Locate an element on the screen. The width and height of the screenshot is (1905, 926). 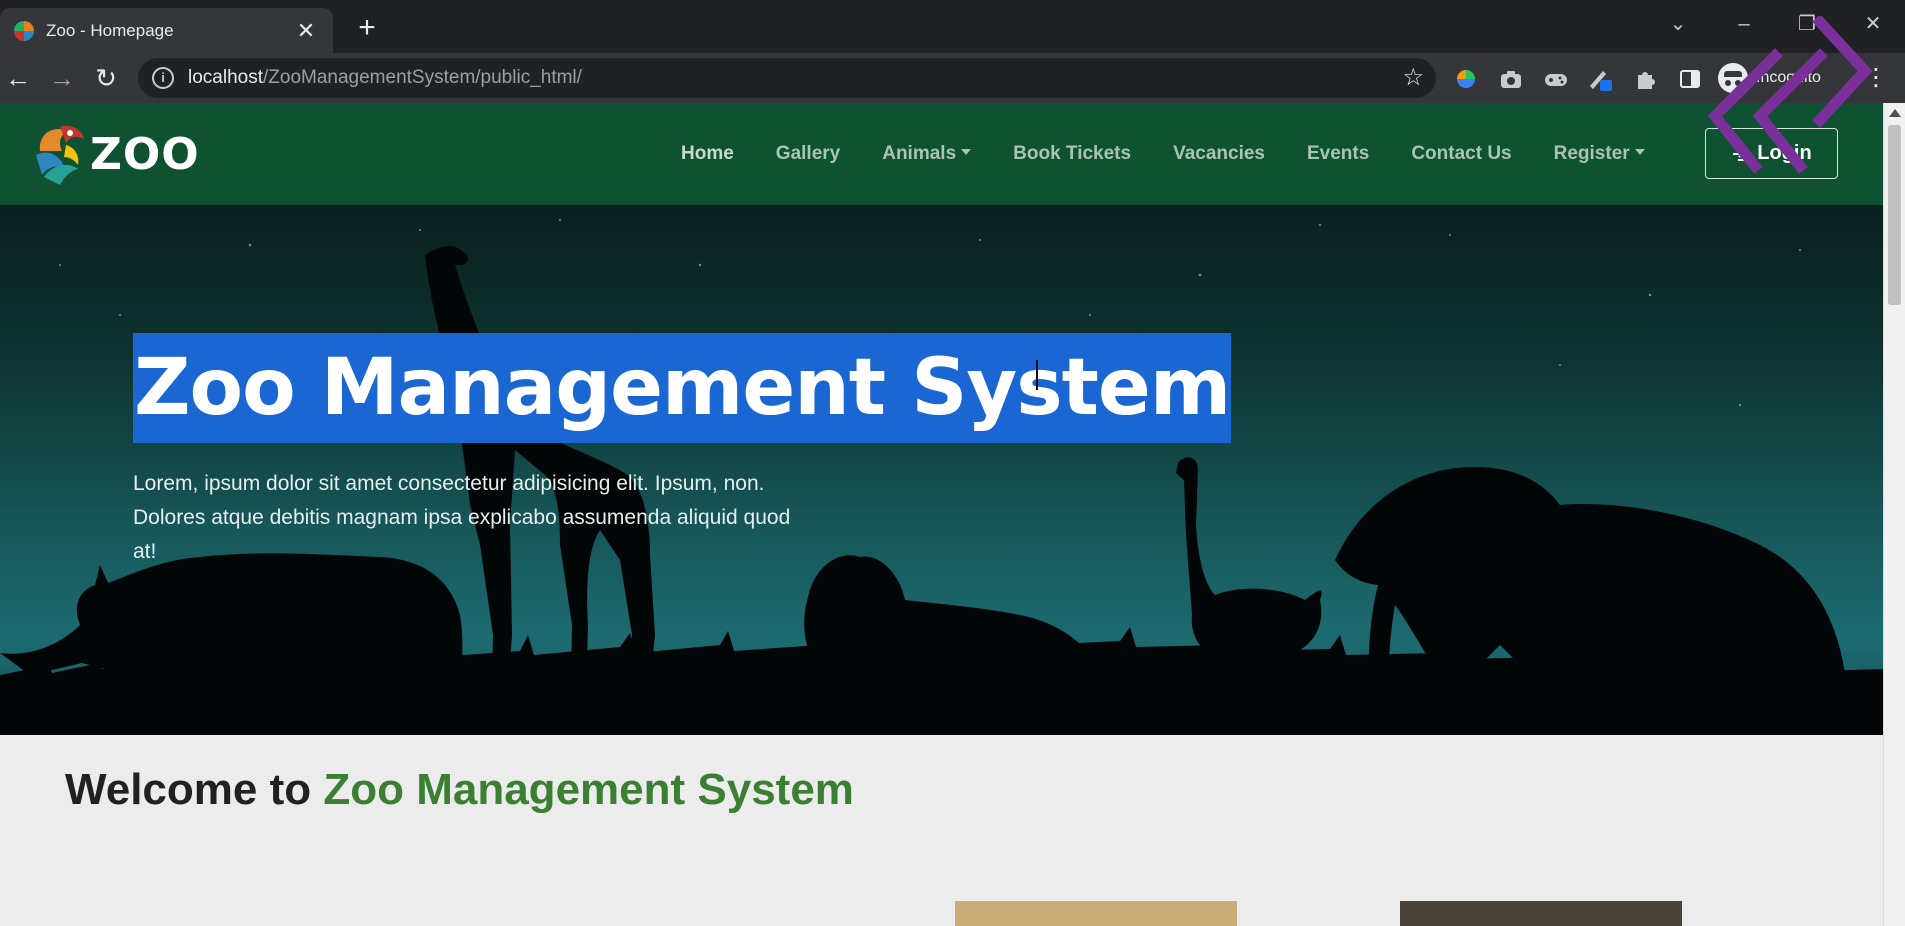
login-button: Login is located at coordinates (1771, 153).